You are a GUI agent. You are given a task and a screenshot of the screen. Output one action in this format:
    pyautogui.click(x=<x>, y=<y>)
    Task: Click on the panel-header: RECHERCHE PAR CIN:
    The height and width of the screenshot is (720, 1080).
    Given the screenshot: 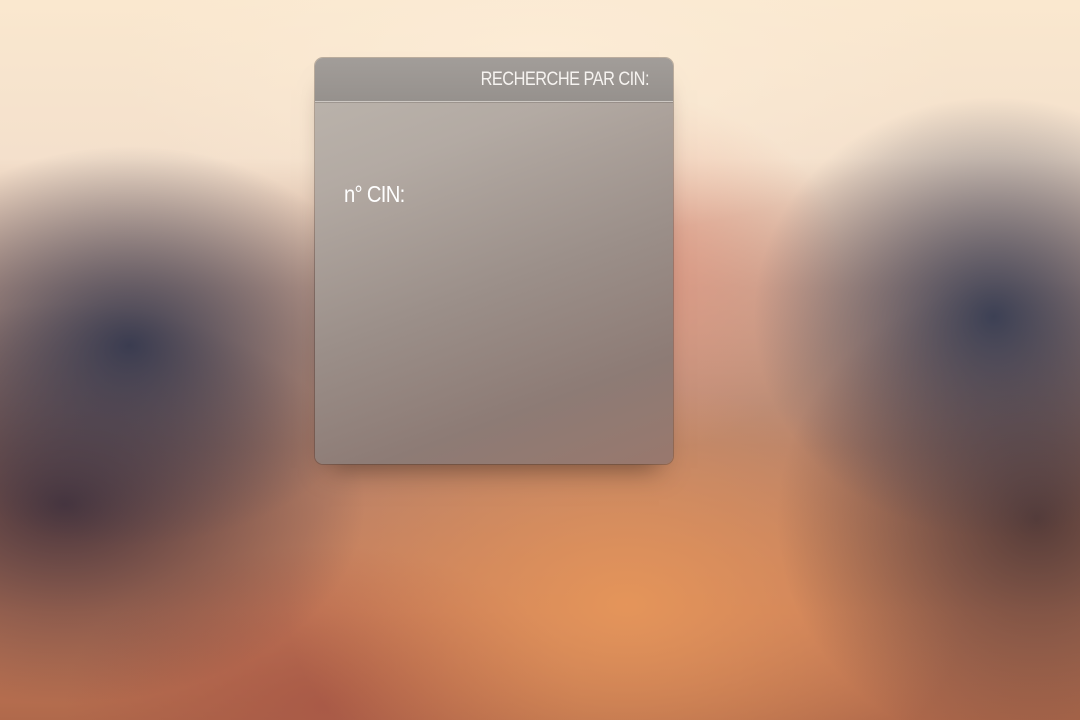 What is the action you would take?
    pyautogui.click(x=494, y=80)
    